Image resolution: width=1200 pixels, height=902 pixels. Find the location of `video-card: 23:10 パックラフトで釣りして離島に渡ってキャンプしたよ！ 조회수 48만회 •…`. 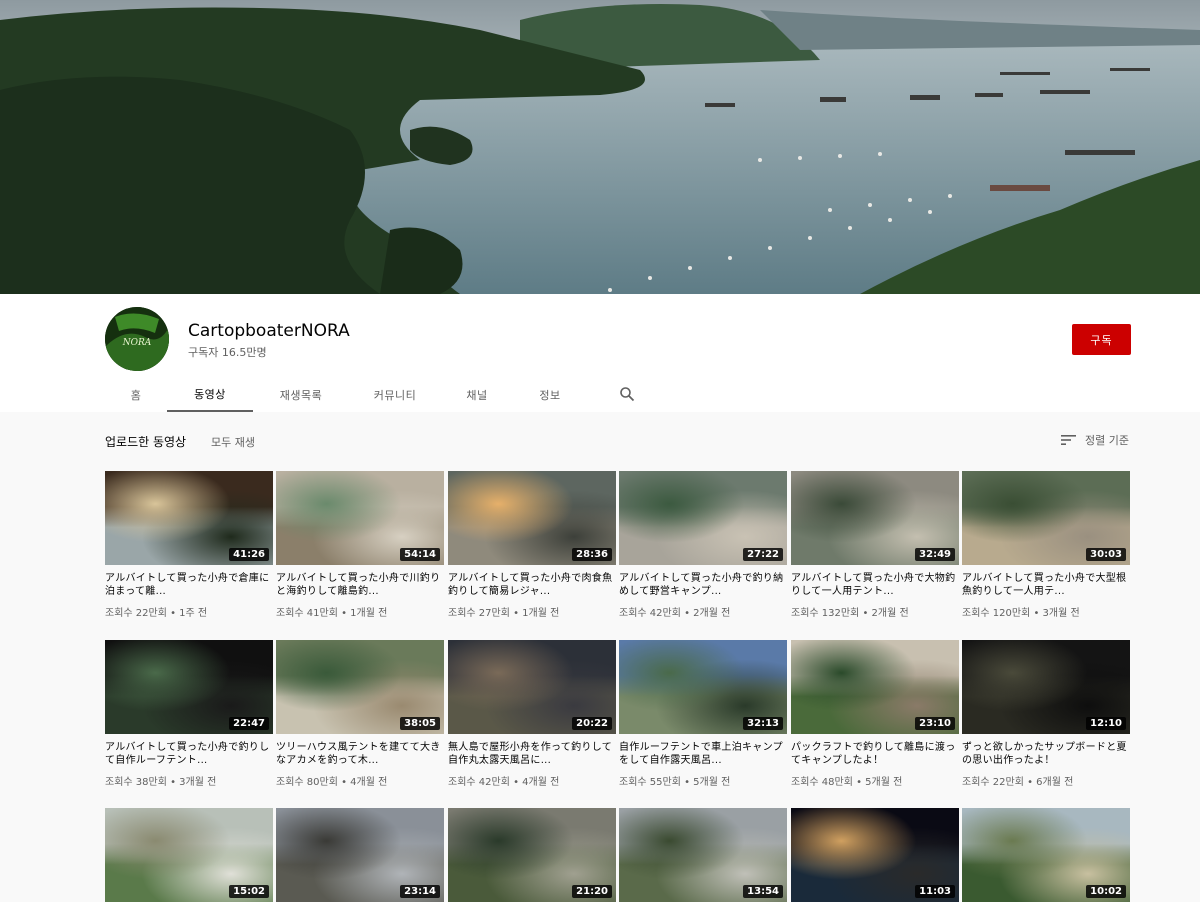

video-card: 23:10 パックラフトで釣りして離島に渡ってキャンプしたよ！ 조회수 48만회 •… is located at coordinates (875, 714).